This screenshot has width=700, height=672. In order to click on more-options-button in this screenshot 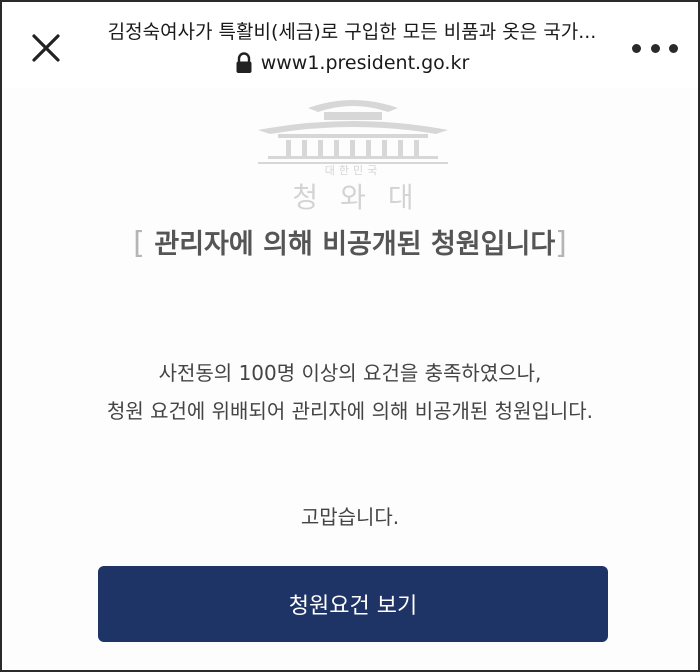, I will do `click(655, 48)`.